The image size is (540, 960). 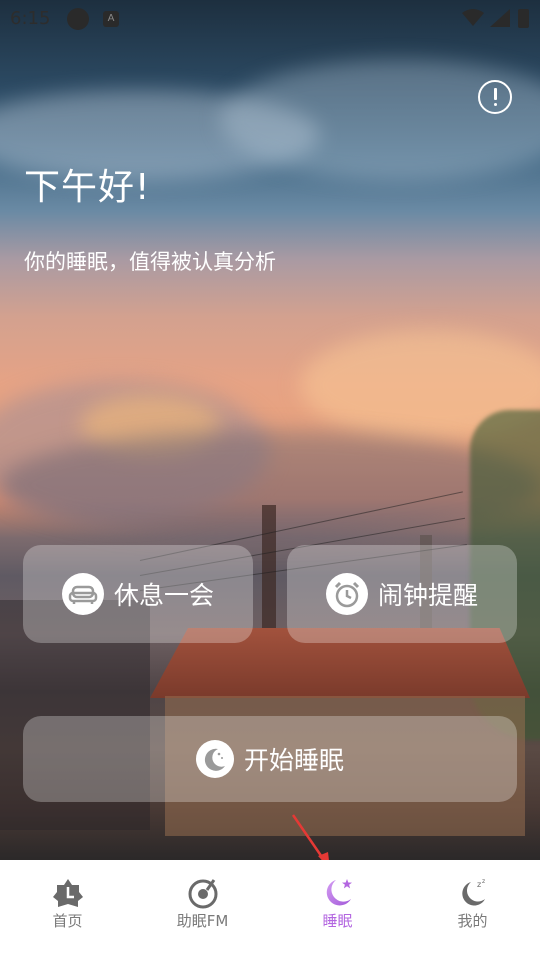 I want to click on nav-label-fm: 助眠FM, so click(x=202, y=921).